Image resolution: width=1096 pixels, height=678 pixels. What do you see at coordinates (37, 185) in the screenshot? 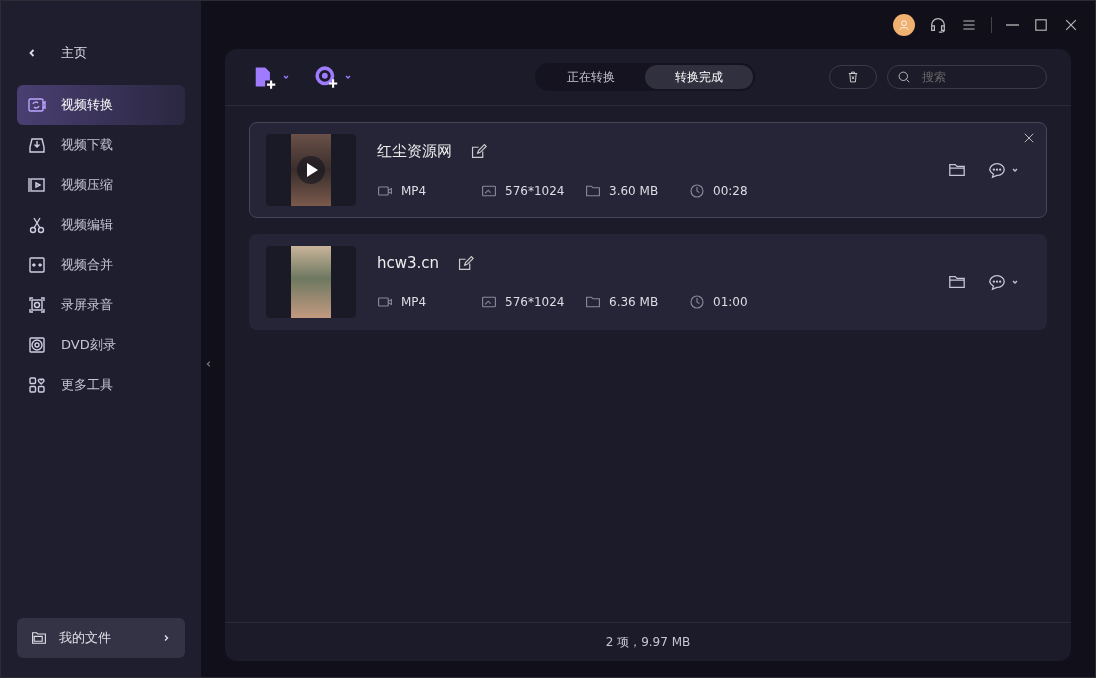
I see `film-frame-icon` at bounding box center [37, 185].